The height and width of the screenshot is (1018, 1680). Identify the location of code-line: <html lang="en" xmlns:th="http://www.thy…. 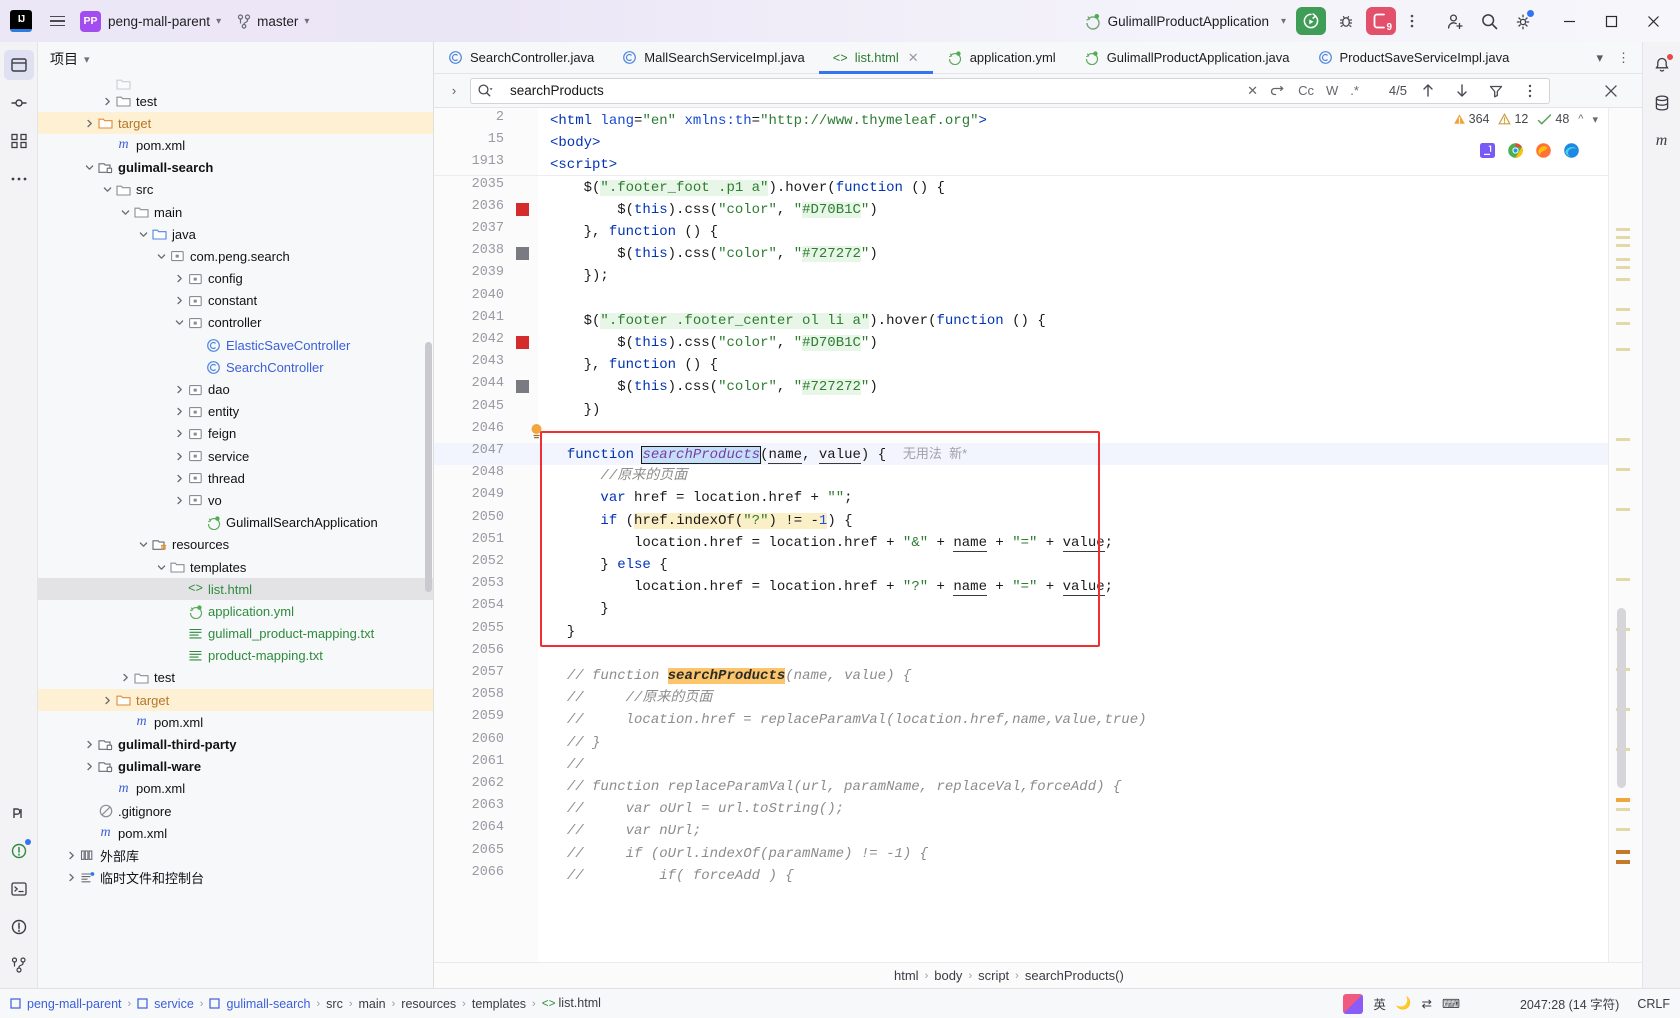
(768, 121).